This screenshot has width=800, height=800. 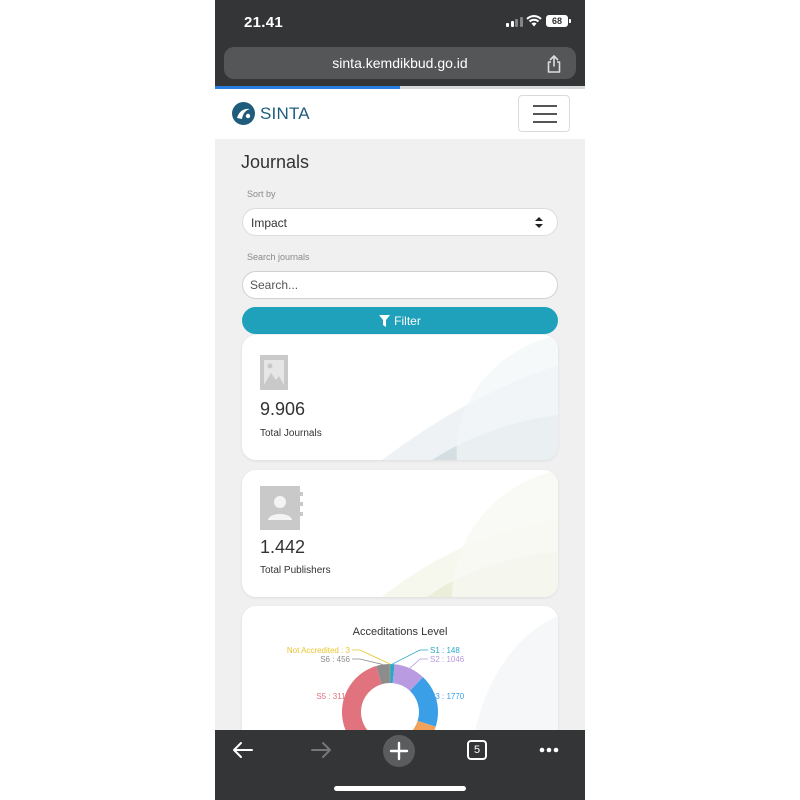 What do you see at coordinates (549, 750) in the screenshot?
I see `more-options-icon` at bounding box center [549, 750].